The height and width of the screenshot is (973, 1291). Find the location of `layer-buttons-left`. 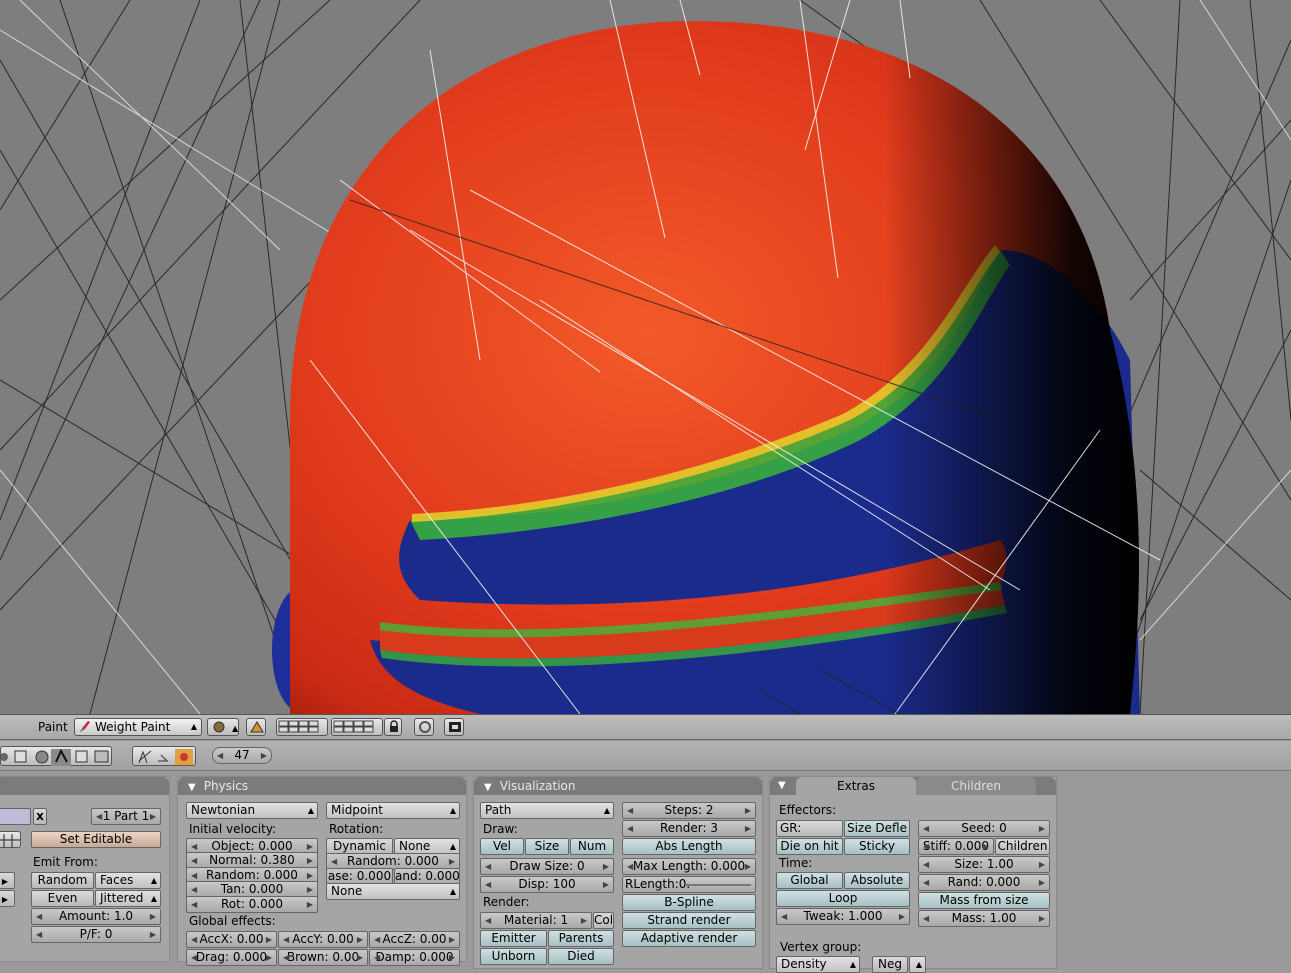

layer-buttons-left is located at coordinates (302, 727).